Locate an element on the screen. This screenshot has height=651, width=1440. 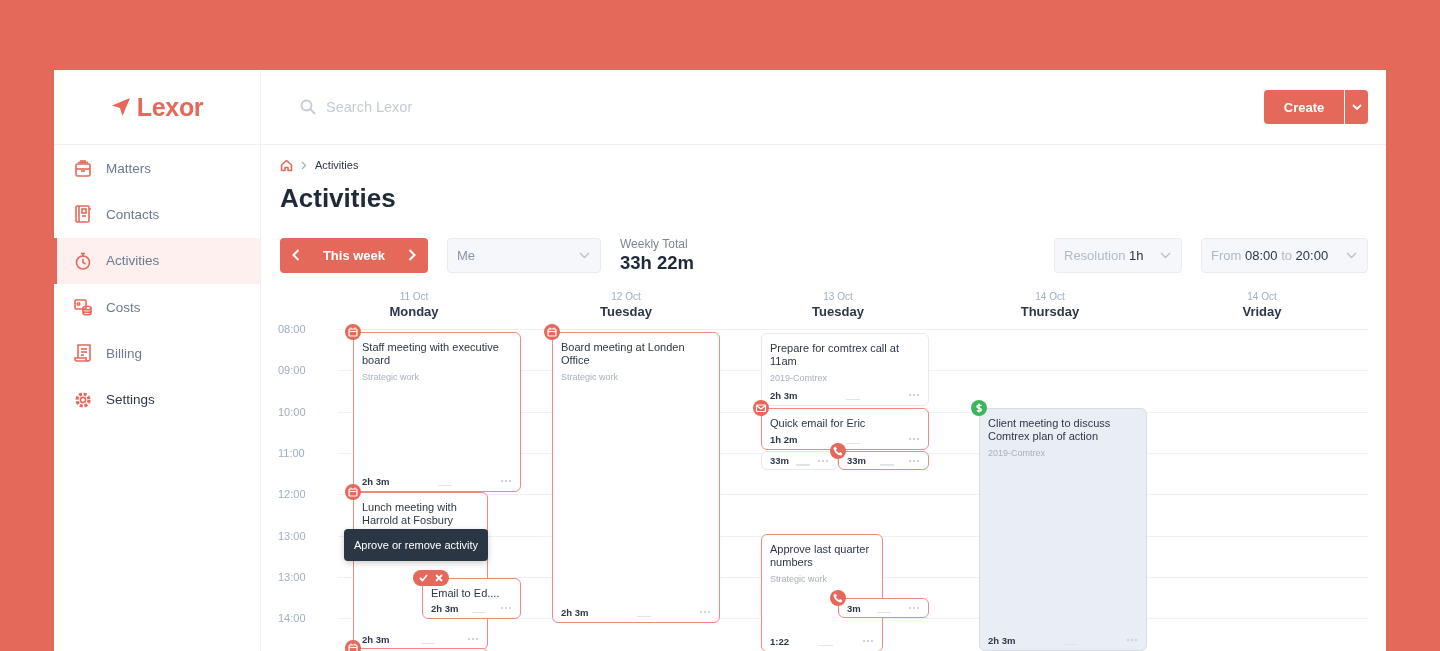
time-label: 09:00 is located at coordinates (292, 370).